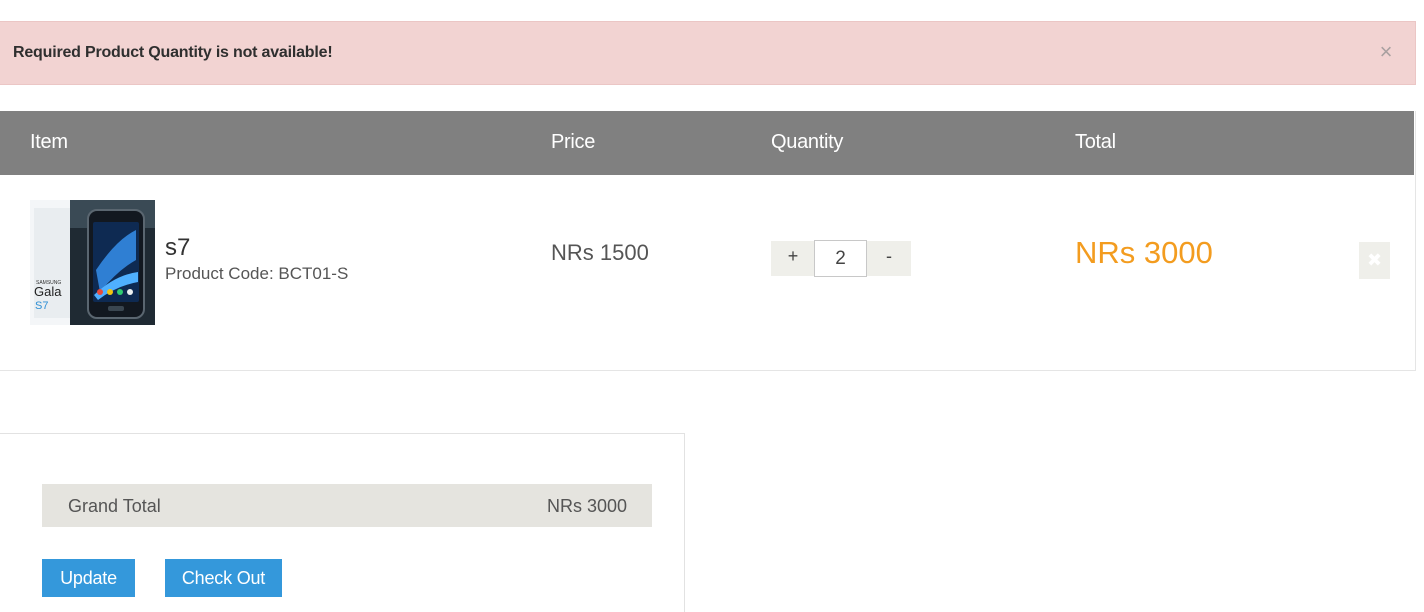 Image resolution: width=1424 pixels, height=612 pixels. Describe the element at coordinates (600, 252) in the screenshot. I see `unit-price: NRs 1500` at that location.